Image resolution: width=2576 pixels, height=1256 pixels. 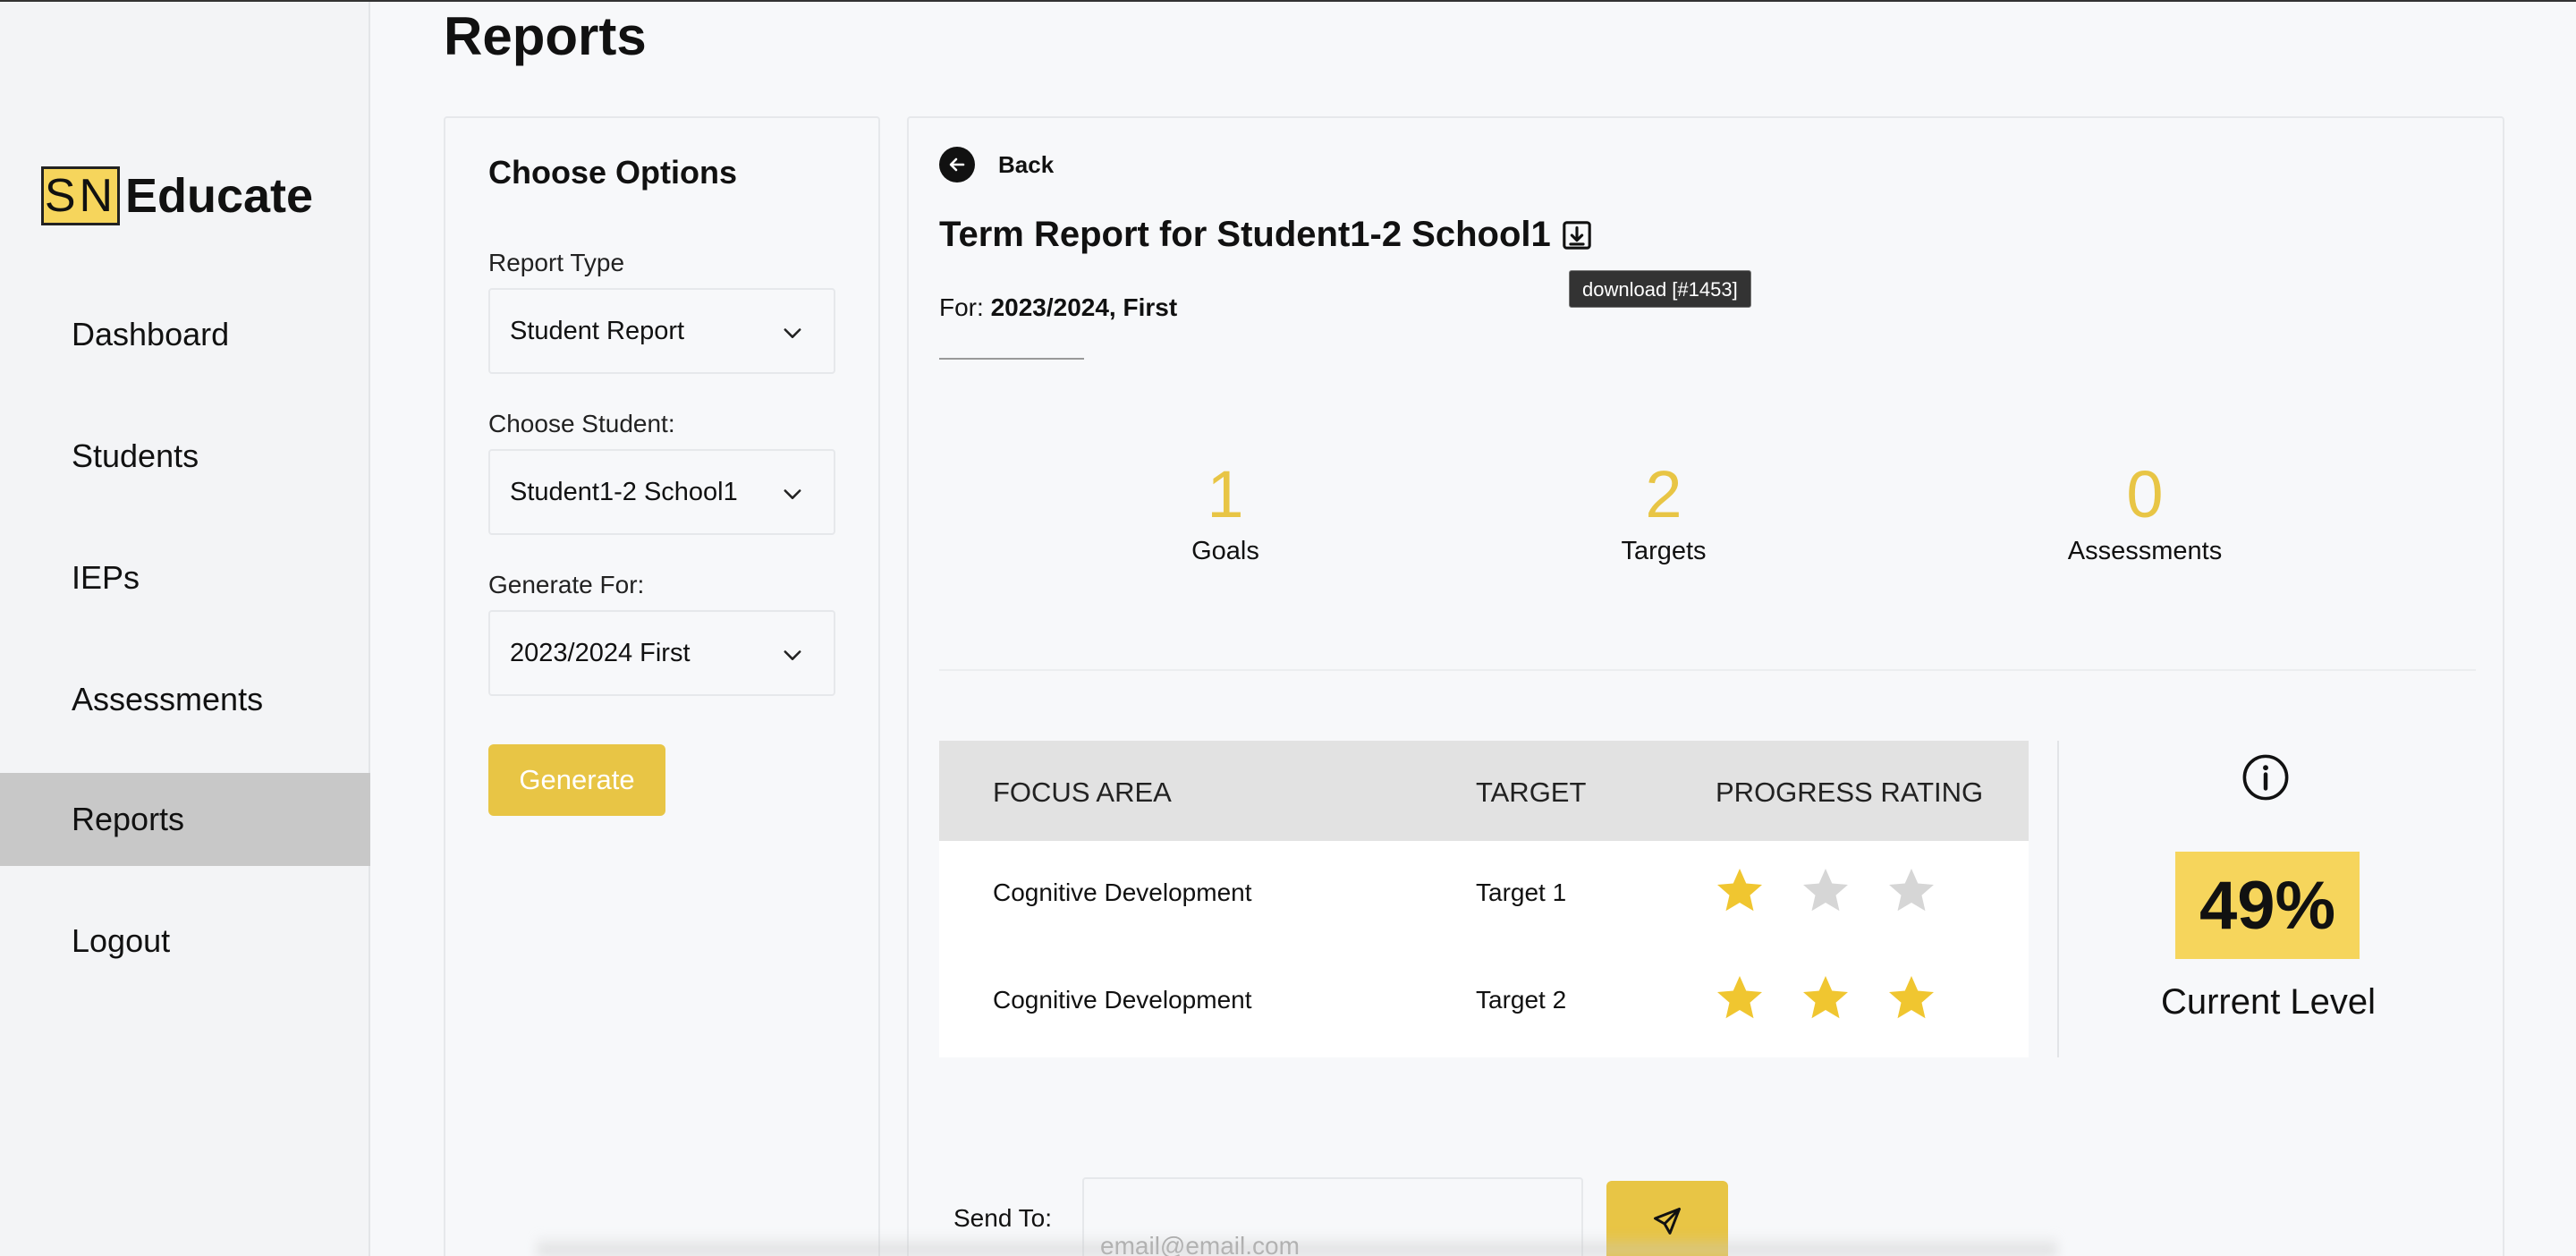 I want to click on brand-logo: SN Educate, so click(x=177, y=195).